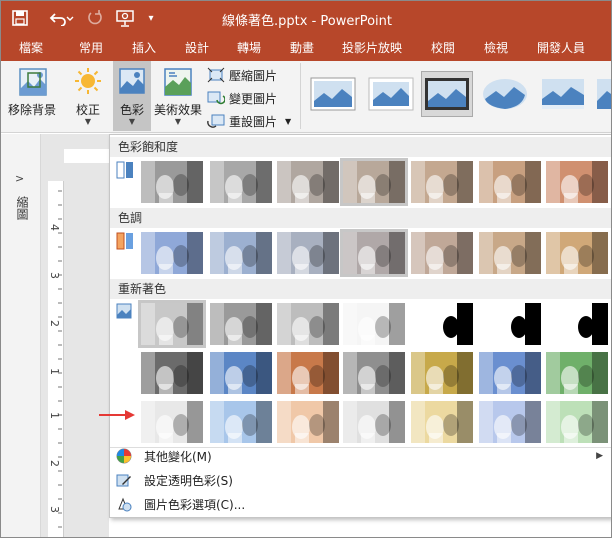 This screenshot has width=612, height=538. What do you see at coordinates (178, 82) in the screenshot?
I see `artistic-effects-icon` at bounding box center [178, 82].